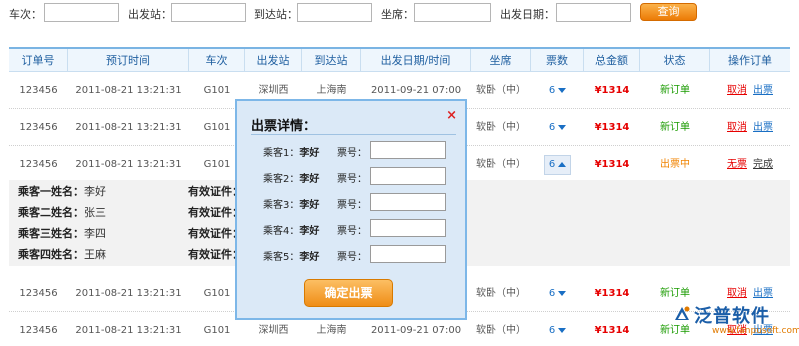 This screenshot has height=346, width=799. Describe the element at coordinates (750, 60) in the screenshot. I see `col-actions: 操作订单` at that location.